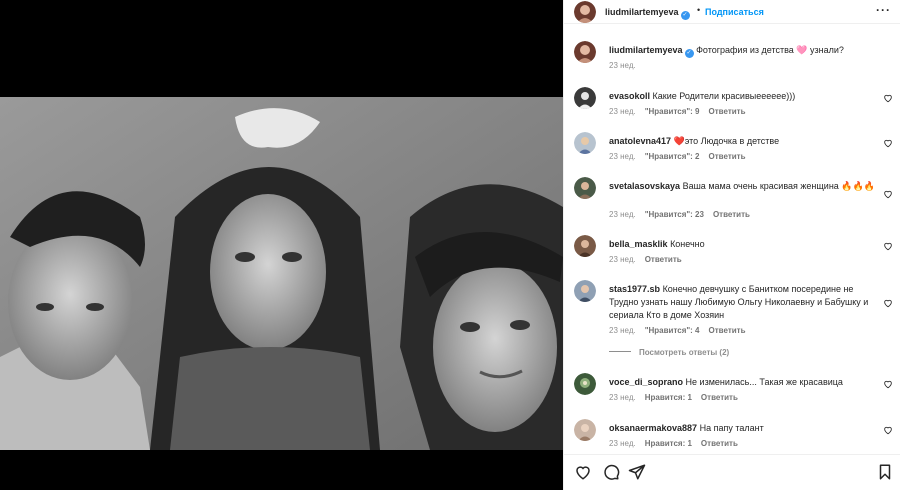 The height and width of the screenshot is (490, 900). What do you see at coordinates (694, 141) in the screenshot?
I see `comment-text: anatolevna417 ❤️это Людочка в детстве` at bounding box center [694, 141].